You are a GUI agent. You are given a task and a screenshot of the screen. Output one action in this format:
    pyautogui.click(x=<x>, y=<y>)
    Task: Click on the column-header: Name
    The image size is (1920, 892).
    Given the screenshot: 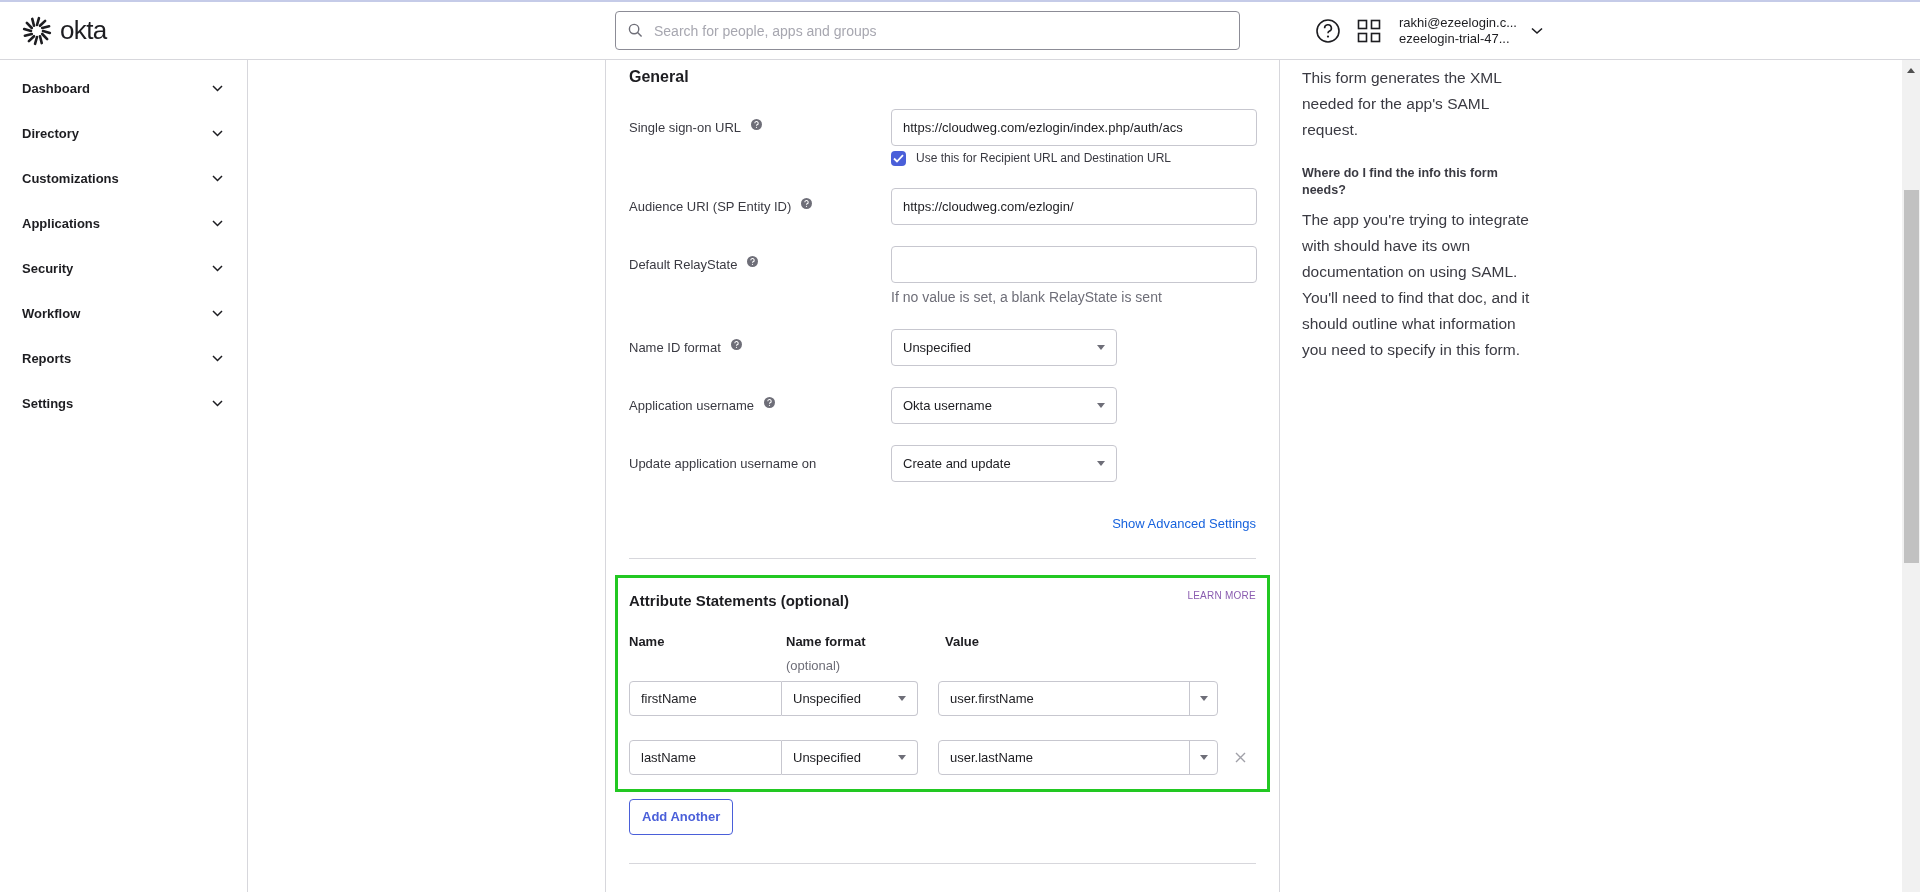 What is the action you would take?
    pyautogui.click(x=647, y=642)
    